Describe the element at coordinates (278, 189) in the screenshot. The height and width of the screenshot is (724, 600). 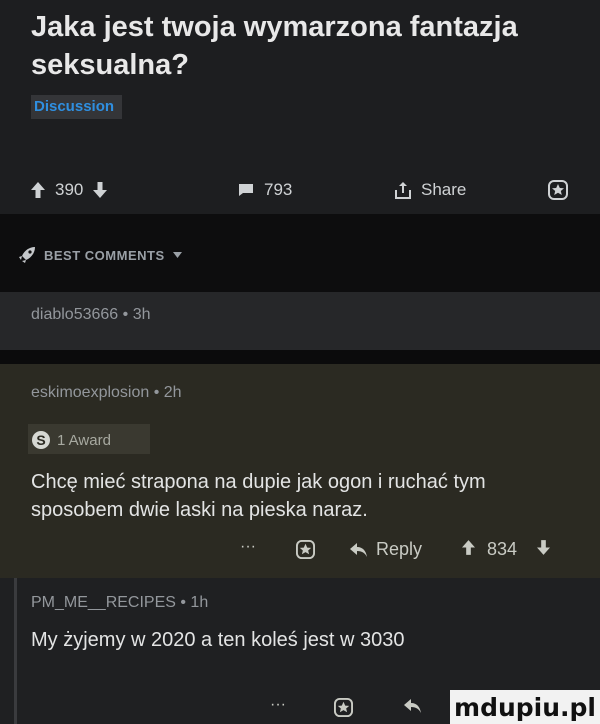
I see `comment-count: 793` at that location.